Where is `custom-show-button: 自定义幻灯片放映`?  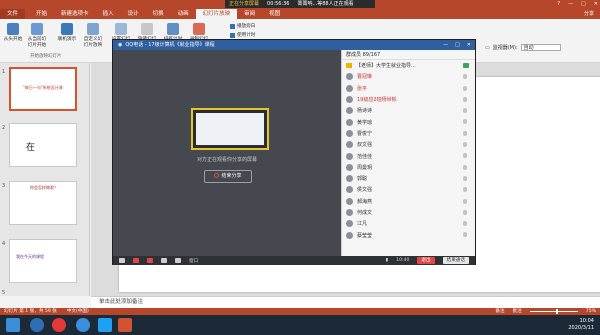 custom-show-button: 自定义幻灯片放映 is located at coordinates (93, 35).